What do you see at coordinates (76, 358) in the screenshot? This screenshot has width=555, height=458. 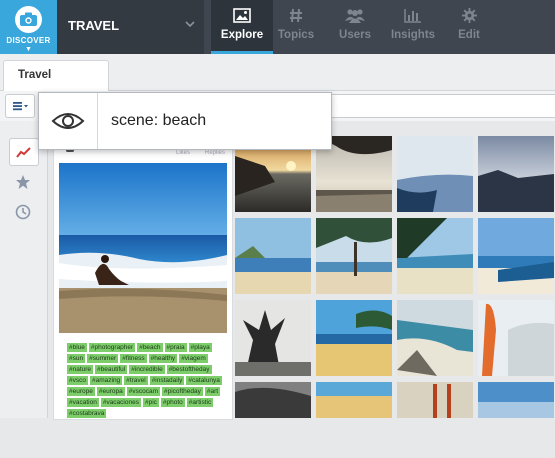 I see `hashtag: #sun` at bounding box center [76, 358].